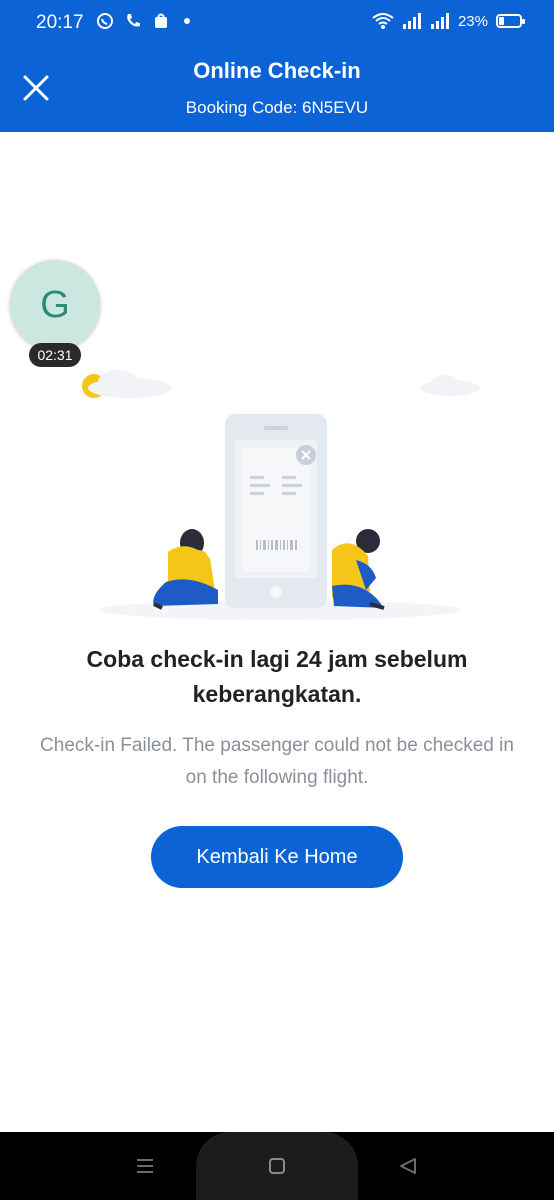  Describe the element at coordinates (472, 21) in the screenshot. I see `battery-percent: 23%` at that location.